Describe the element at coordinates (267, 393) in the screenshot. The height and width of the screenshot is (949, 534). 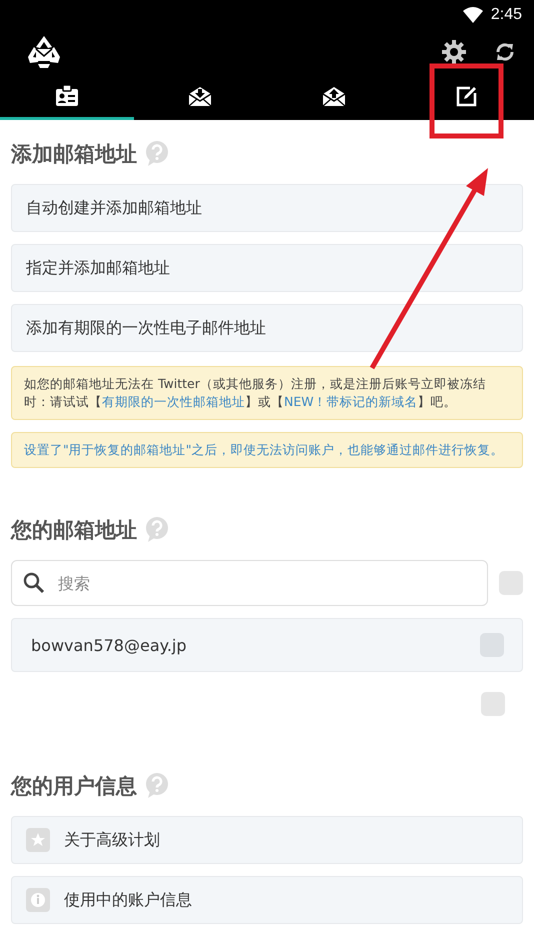
I see `notice-text: 如您的邮箱地址无法在 Twitter（或其他服务）注册，或是注册后账号立即被冻结时：请试试【有期限的一次性邮箱地址】或【NEW！带标记的新域名】吧。` at that location.